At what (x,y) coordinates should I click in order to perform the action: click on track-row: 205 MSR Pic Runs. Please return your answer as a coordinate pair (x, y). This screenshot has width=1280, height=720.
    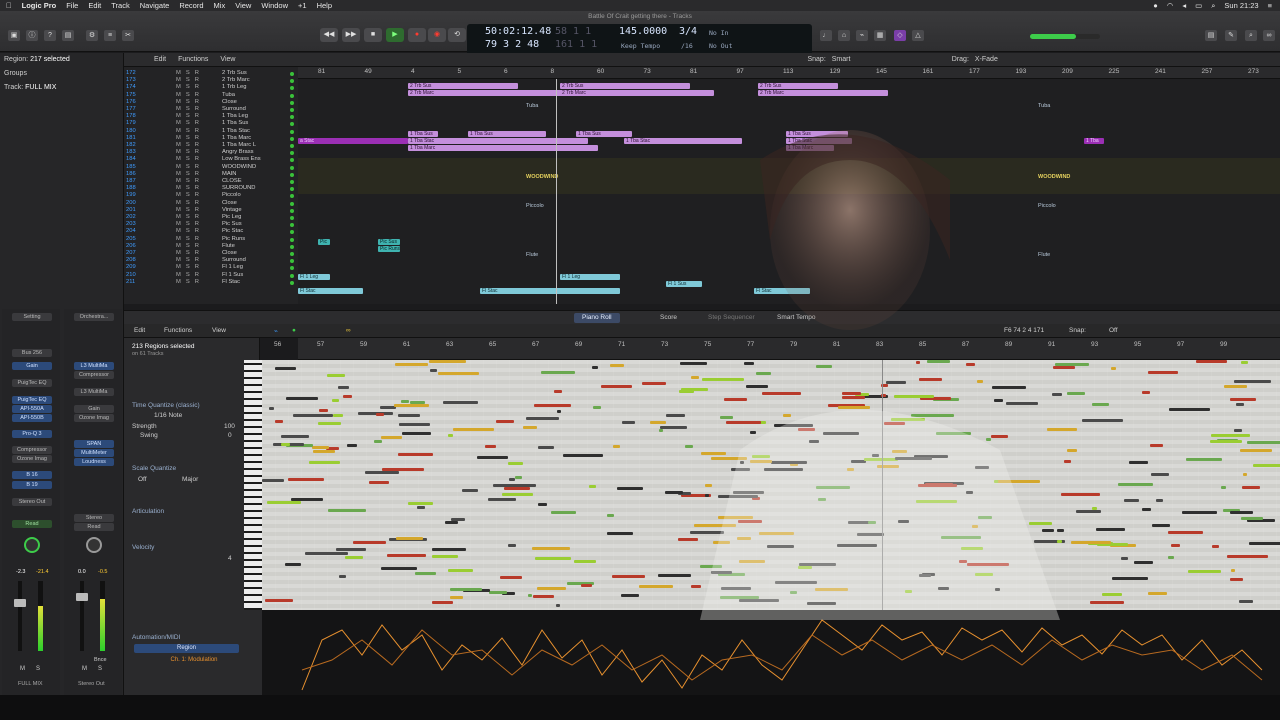
    Looking at the image, I should click on (211, 239).